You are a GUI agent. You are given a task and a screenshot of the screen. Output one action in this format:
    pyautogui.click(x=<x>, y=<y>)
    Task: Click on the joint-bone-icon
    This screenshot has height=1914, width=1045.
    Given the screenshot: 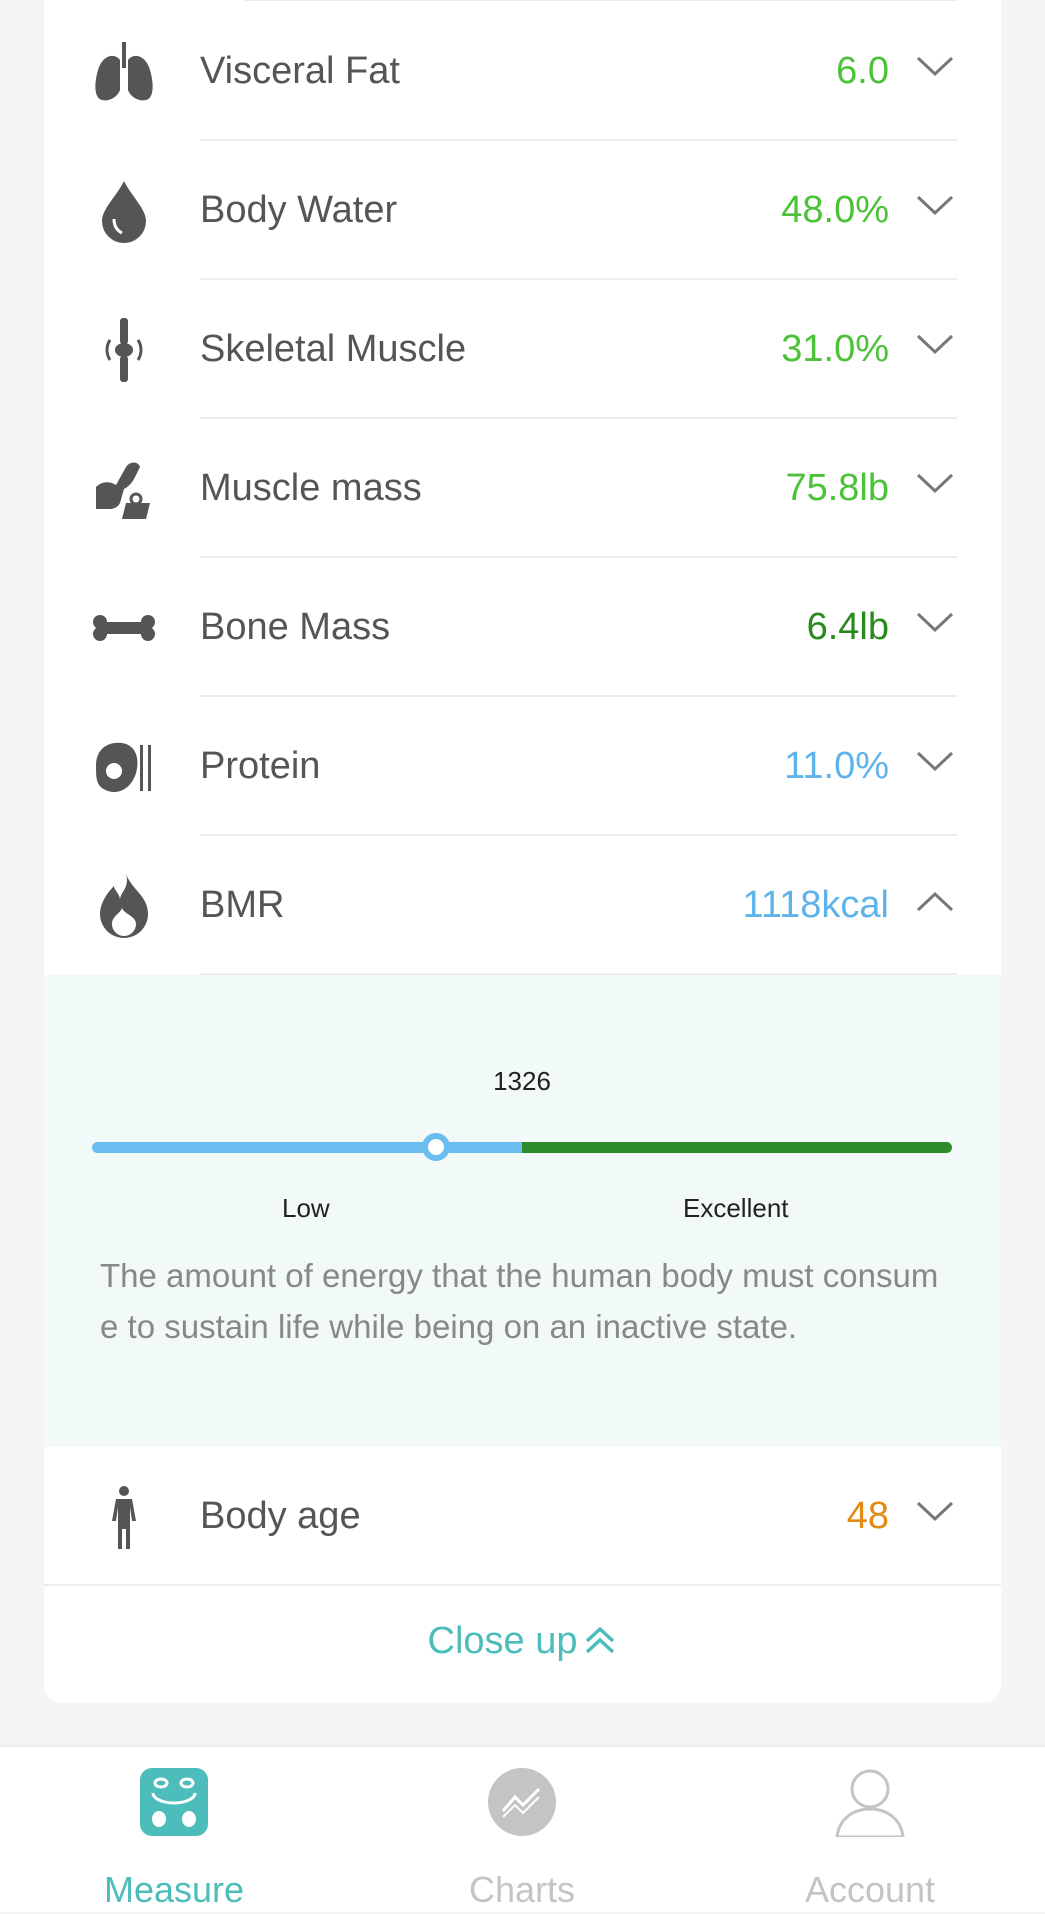 What is the action you would take?
    pyautogui.click(x=124, y=350)
    